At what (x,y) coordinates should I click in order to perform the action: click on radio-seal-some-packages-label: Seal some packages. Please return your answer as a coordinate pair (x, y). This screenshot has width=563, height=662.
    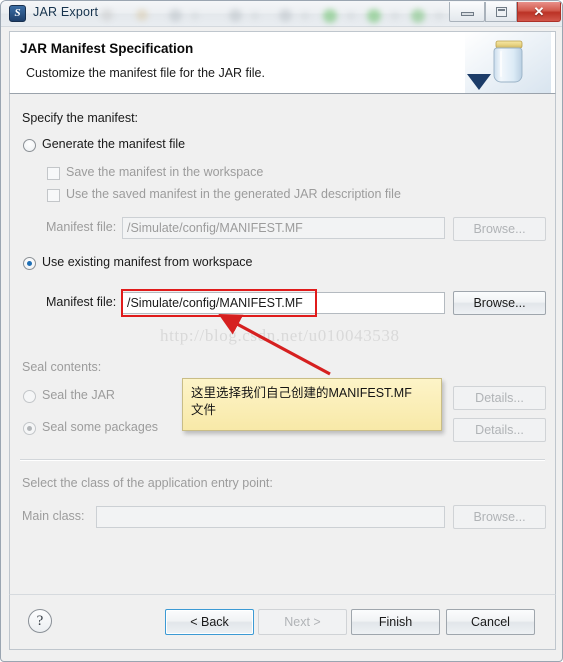
    Looking at the image, I should click on (100, 427).